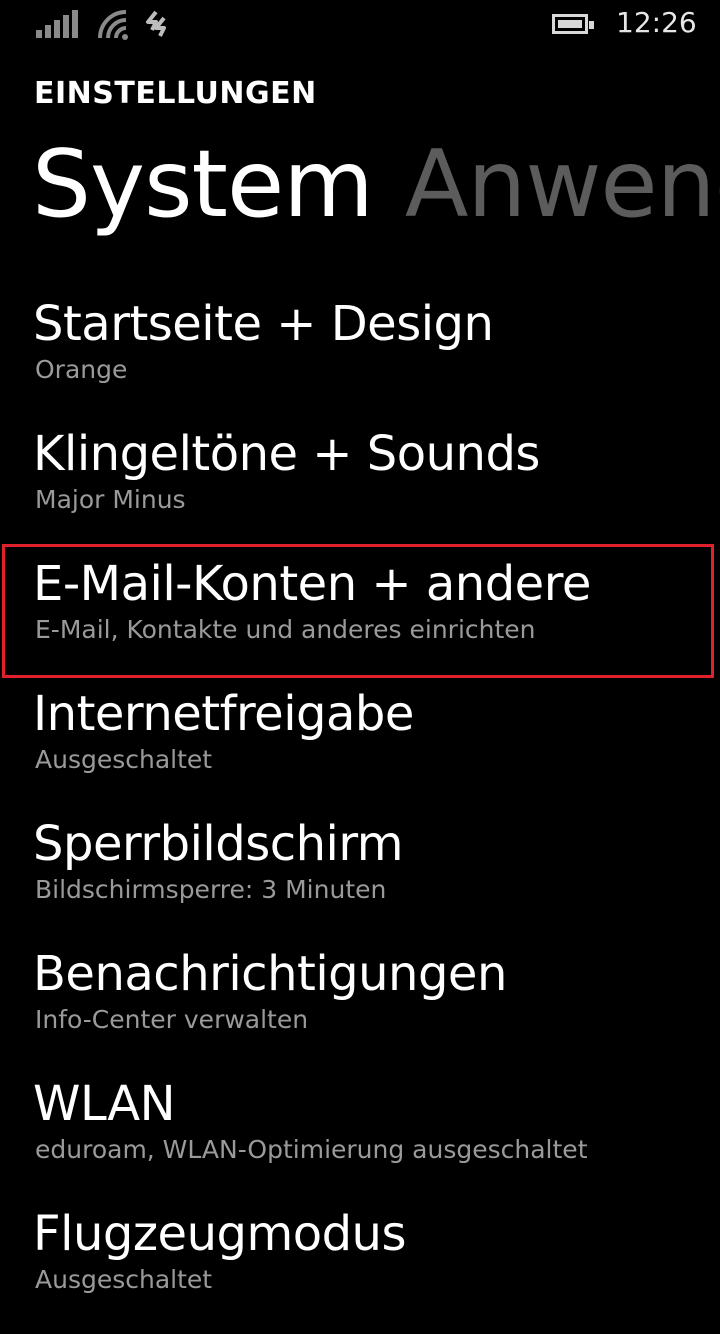 This screenshot has width=720, height=1334. I want to click on tab-system: System, so click(203, 184).